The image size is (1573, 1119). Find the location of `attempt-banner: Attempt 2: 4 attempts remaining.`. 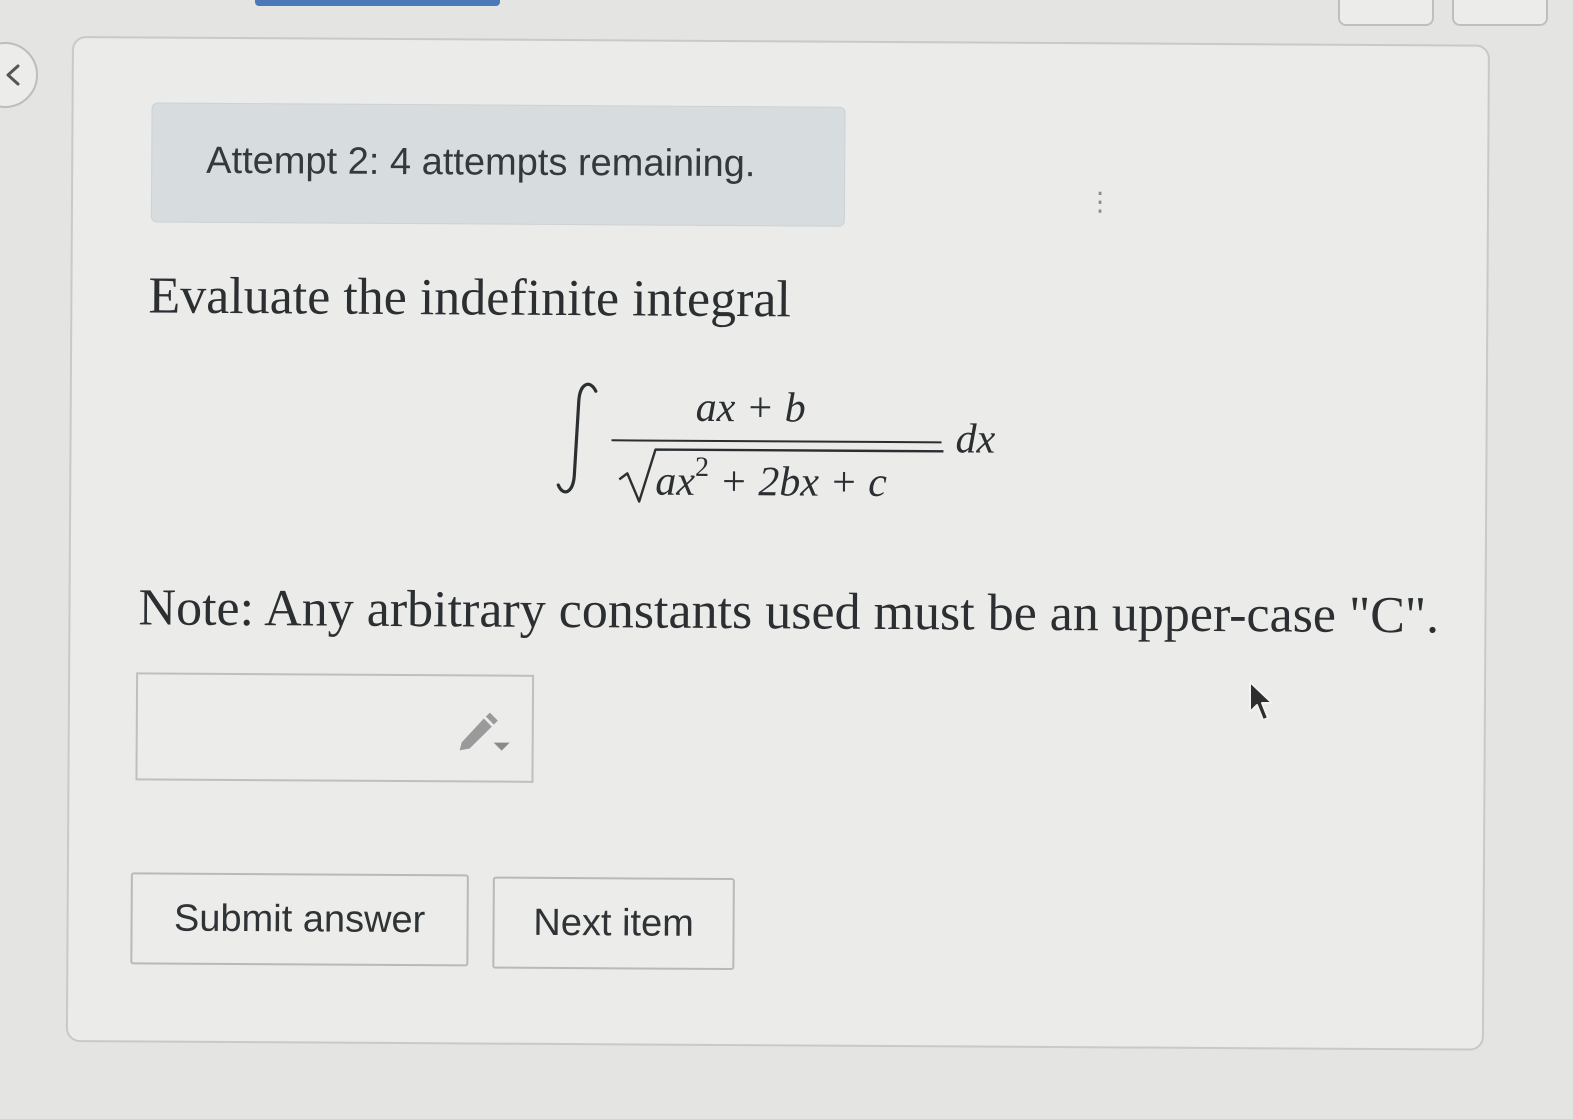

attempt-banner: Attempt 2: 4 attempts remaining. is located at coordinates (498, 164).